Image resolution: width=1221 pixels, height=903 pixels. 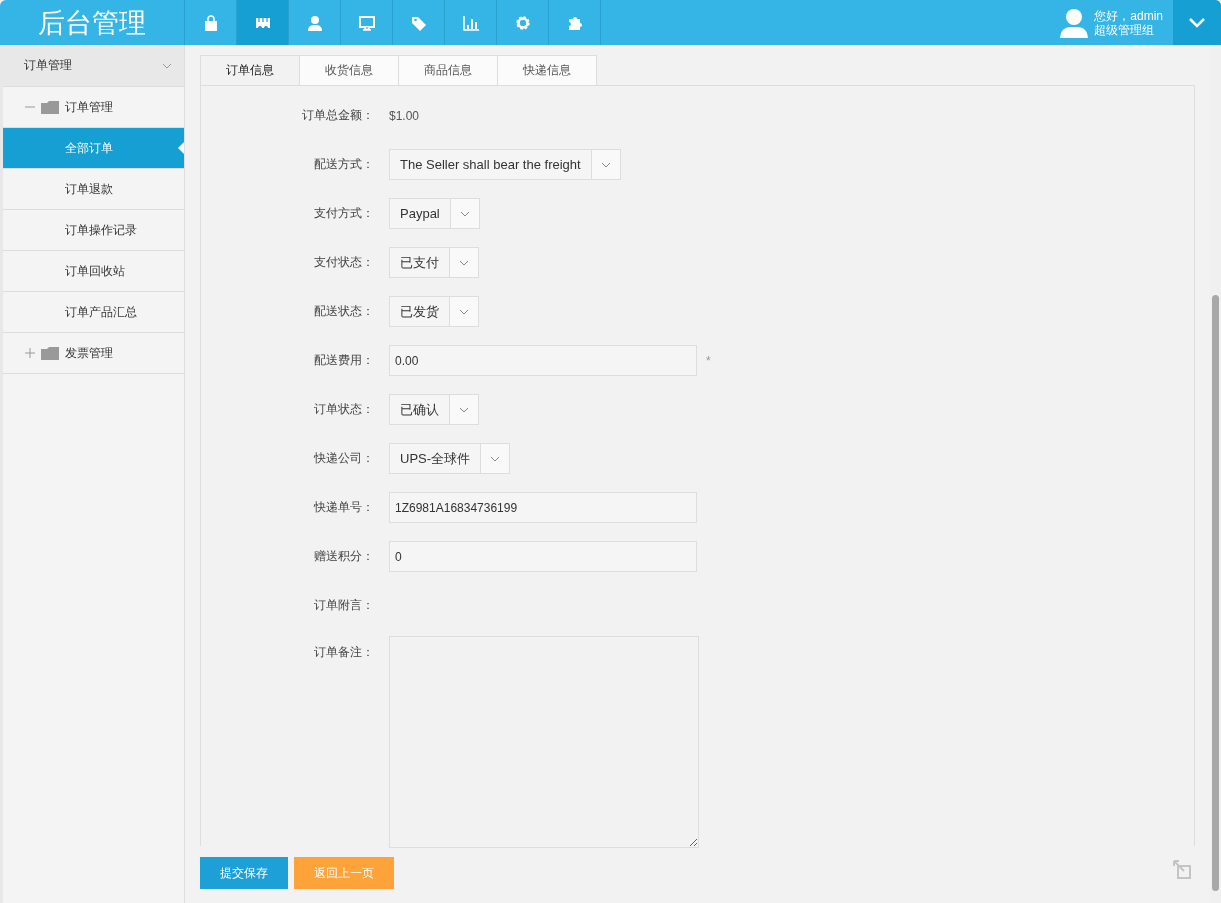 I want to click on field-label: 赠送积分：, so click(x=344, y=556).